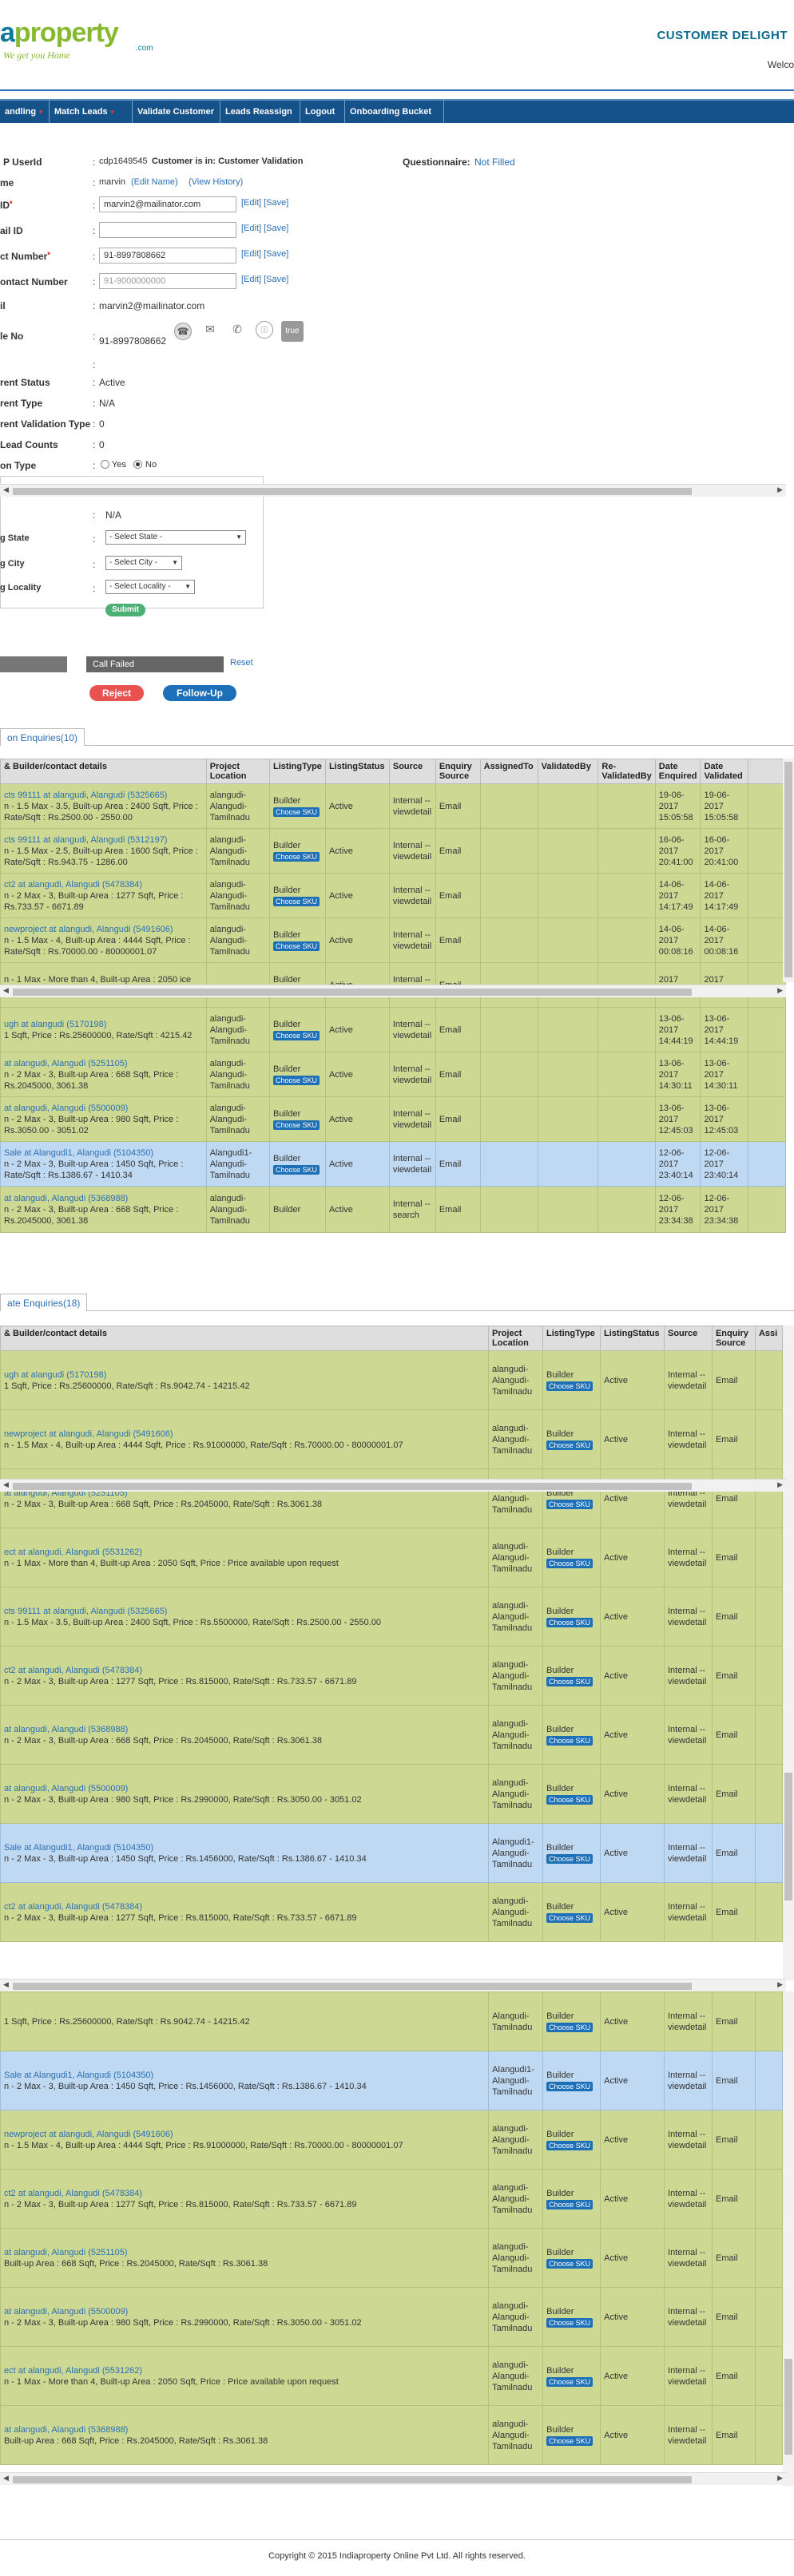 The image size is (794, 2576). Describe the element at coordinates (44, 1302) in the screenshot. I see `tab-duplicate-enquiries: ate Enquiries(18)` at that location.